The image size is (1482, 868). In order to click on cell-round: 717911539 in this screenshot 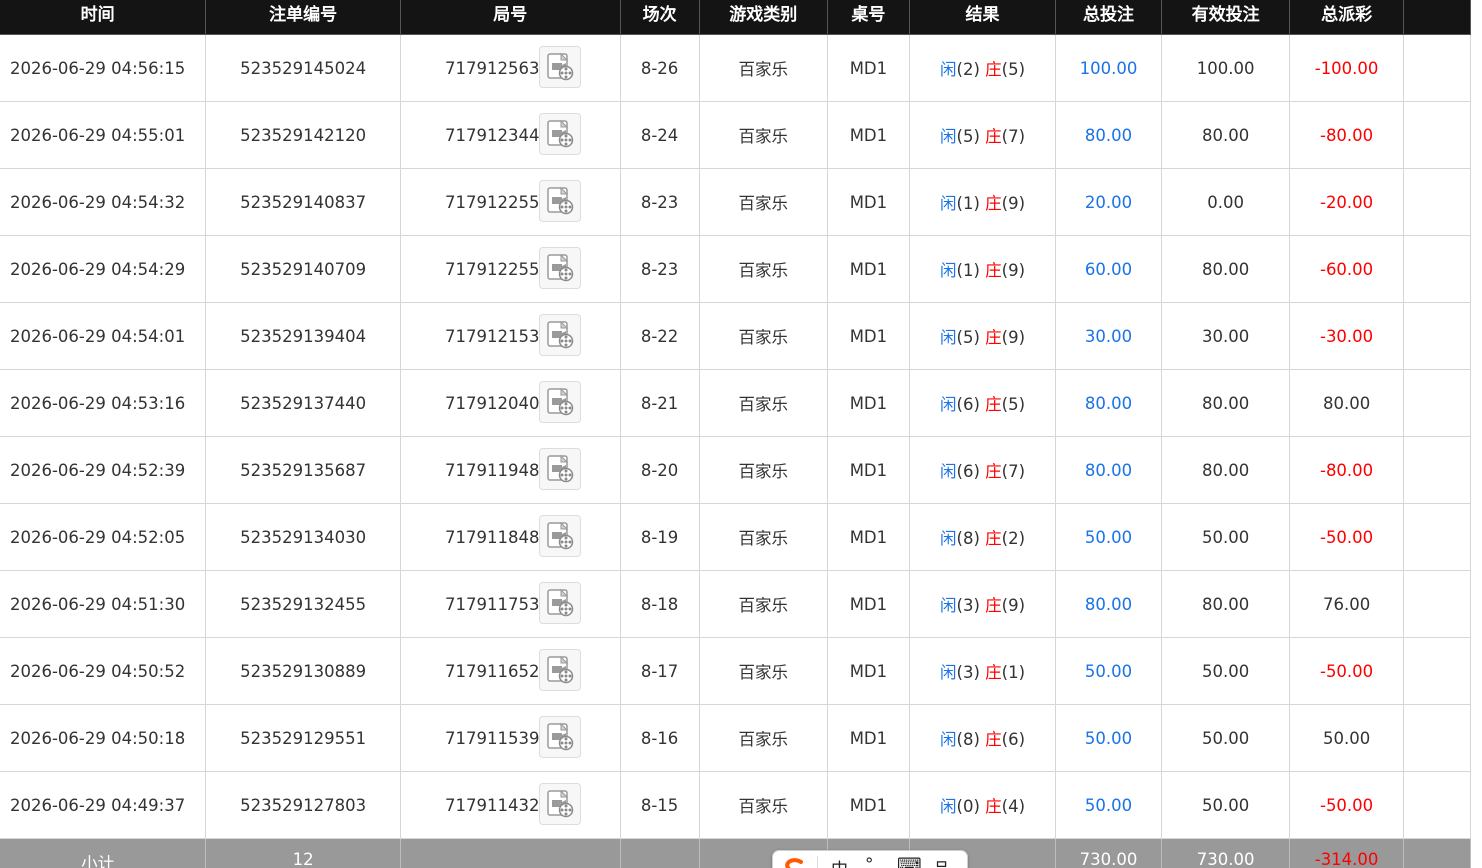, I will do `click(510, 738)`.